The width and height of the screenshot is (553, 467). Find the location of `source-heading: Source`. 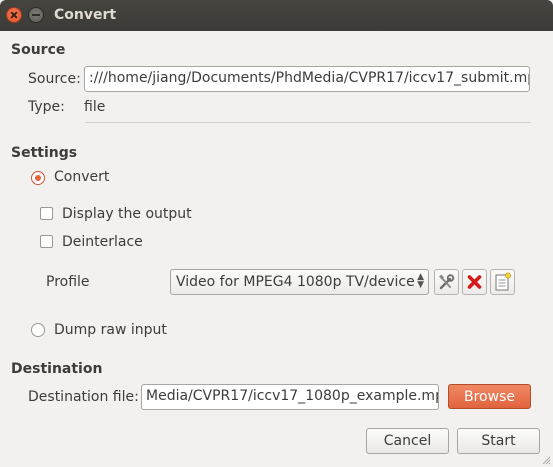

source-heading: Source is located at coordinates (38, 50).